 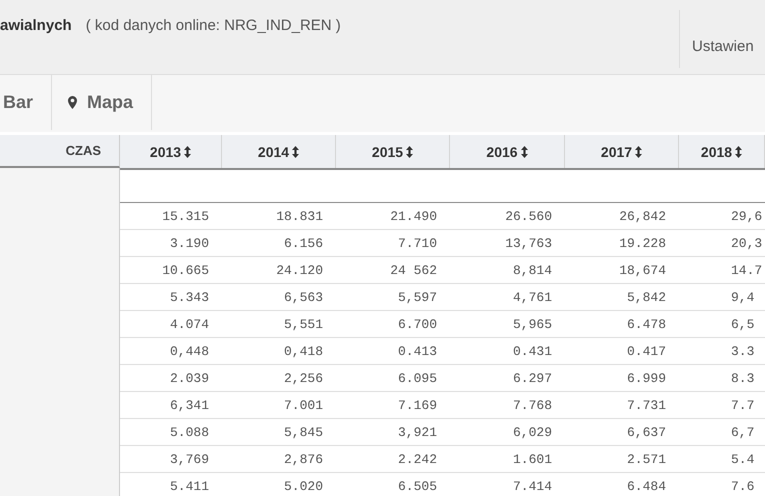 I want to click on table-cell: 13,763, so click(x=528, y=243).